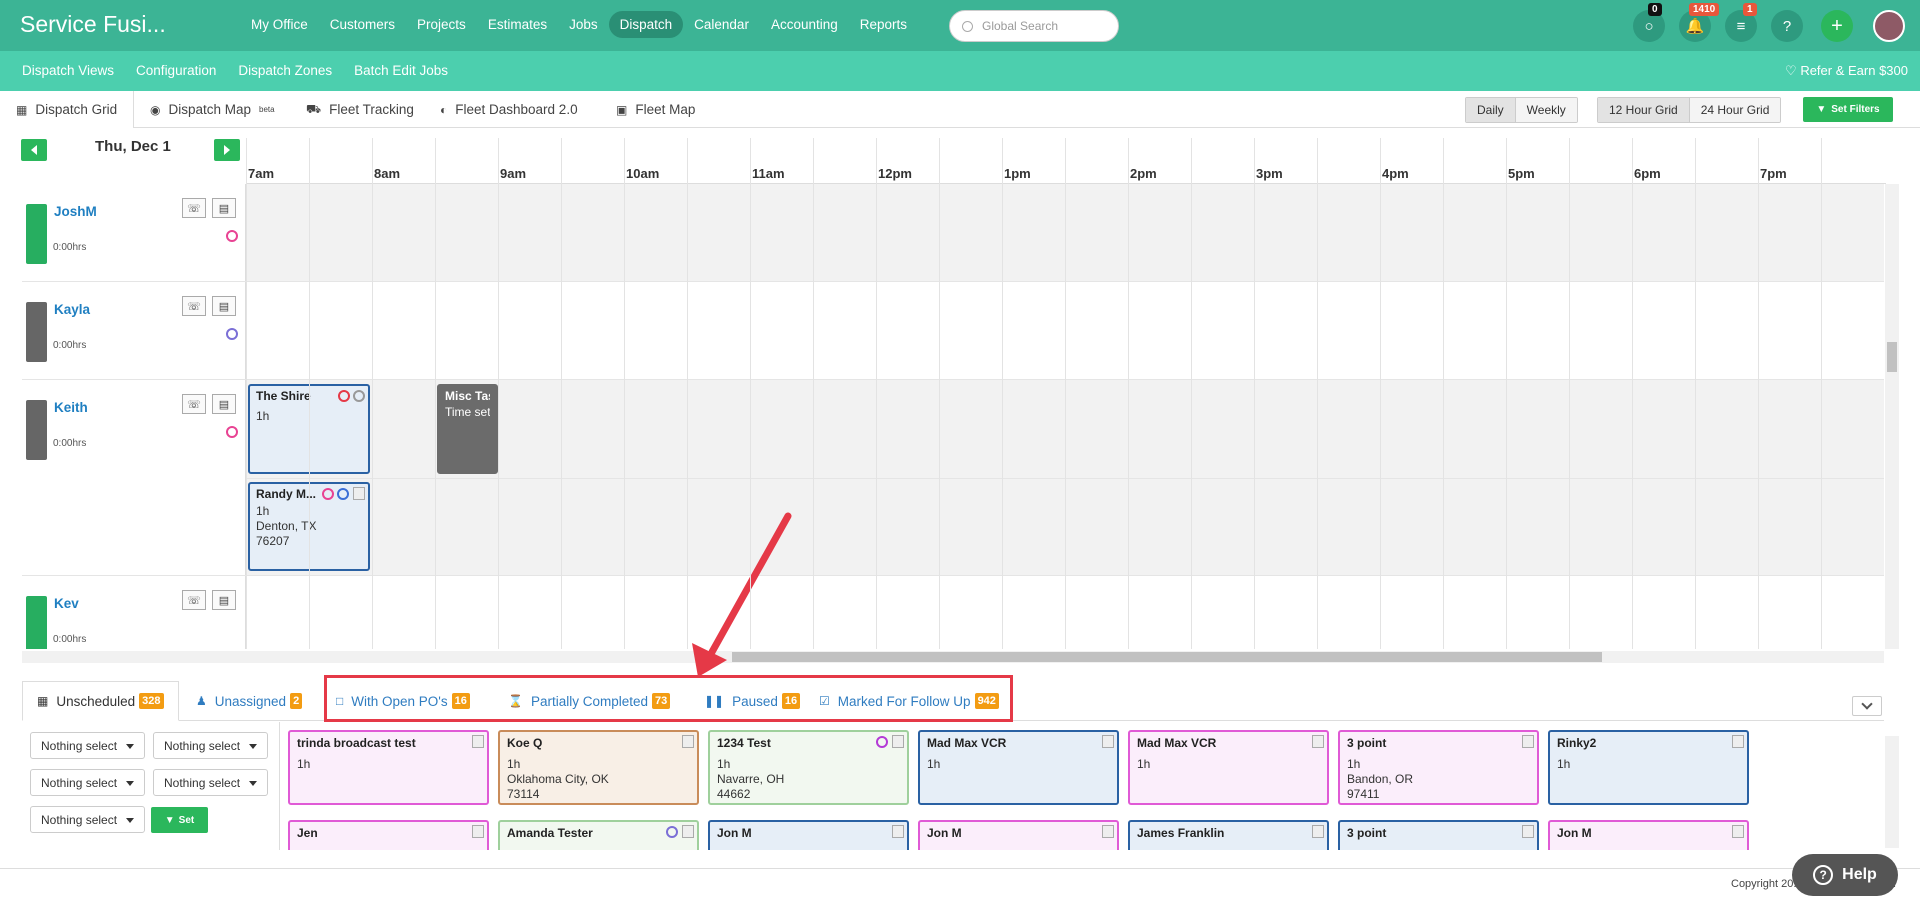 Image resolution: width=1920 pixels, height=911 pixels. I want to click on job-card: Koe Q 1h Oklahoma City, OK 73114, so click(598, 767).